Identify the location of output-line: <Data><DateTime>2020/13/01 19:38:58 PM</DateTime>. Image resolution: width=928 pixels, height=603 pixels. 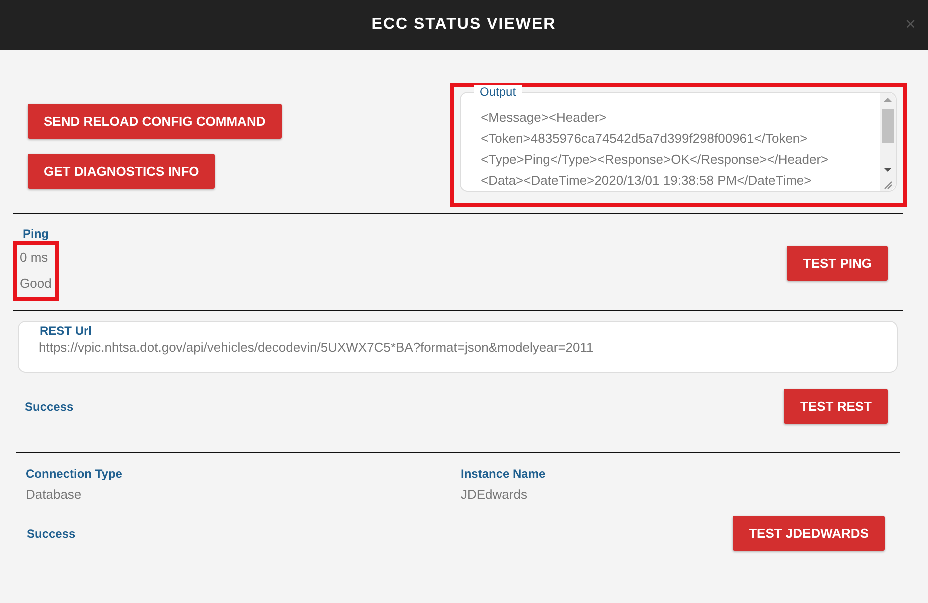
(647, 181).